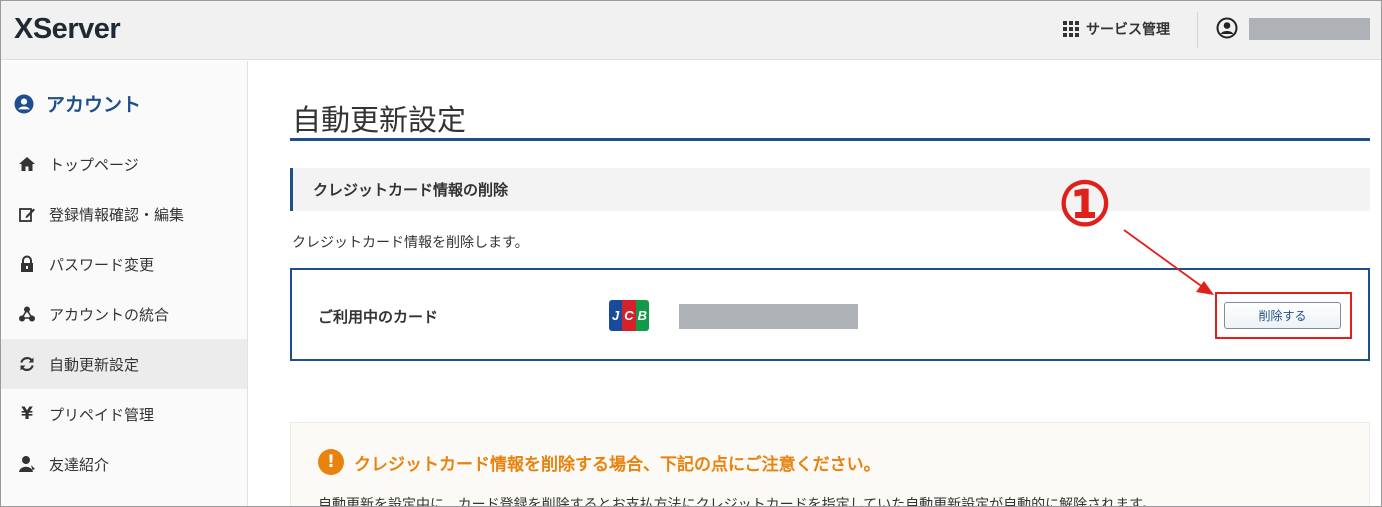 The image size is (1382, 507). I want to click on jcb-letter-c: C, so click(629, 315).